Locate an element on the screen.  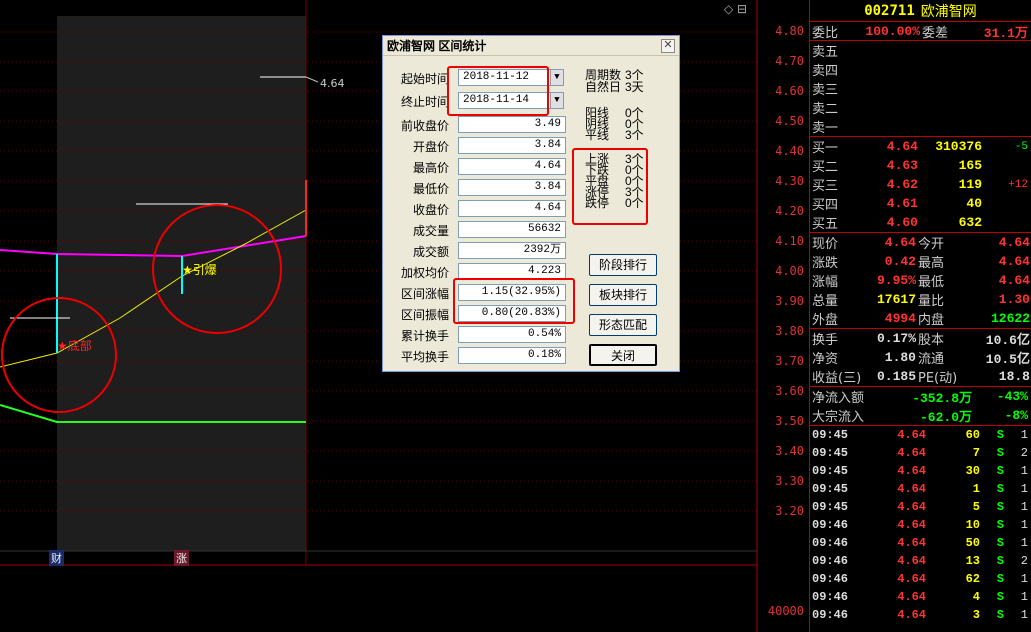
flow-label: 大宗流入 is located at coordinates (838, 417).